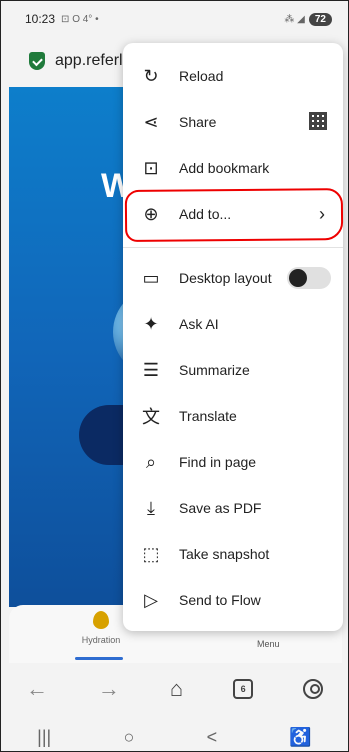 The height and width of the screenshot is (752, 349). Describe the element at coordinates (151, 323) in the screenshot. I see `sparkle-icon: ✦` at that location.